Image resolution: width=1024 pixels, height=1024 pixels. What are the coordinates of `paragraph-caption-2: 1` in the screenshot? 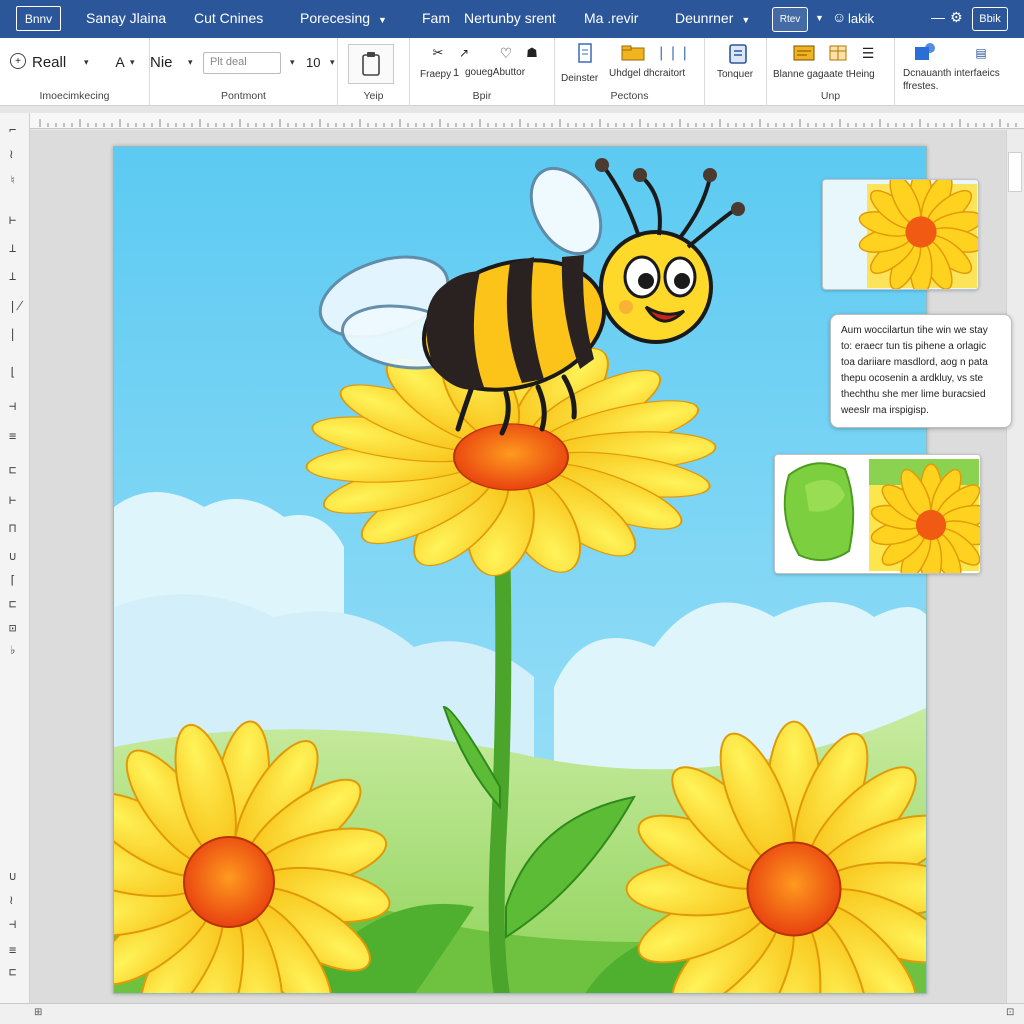 It's located at (456, 73).